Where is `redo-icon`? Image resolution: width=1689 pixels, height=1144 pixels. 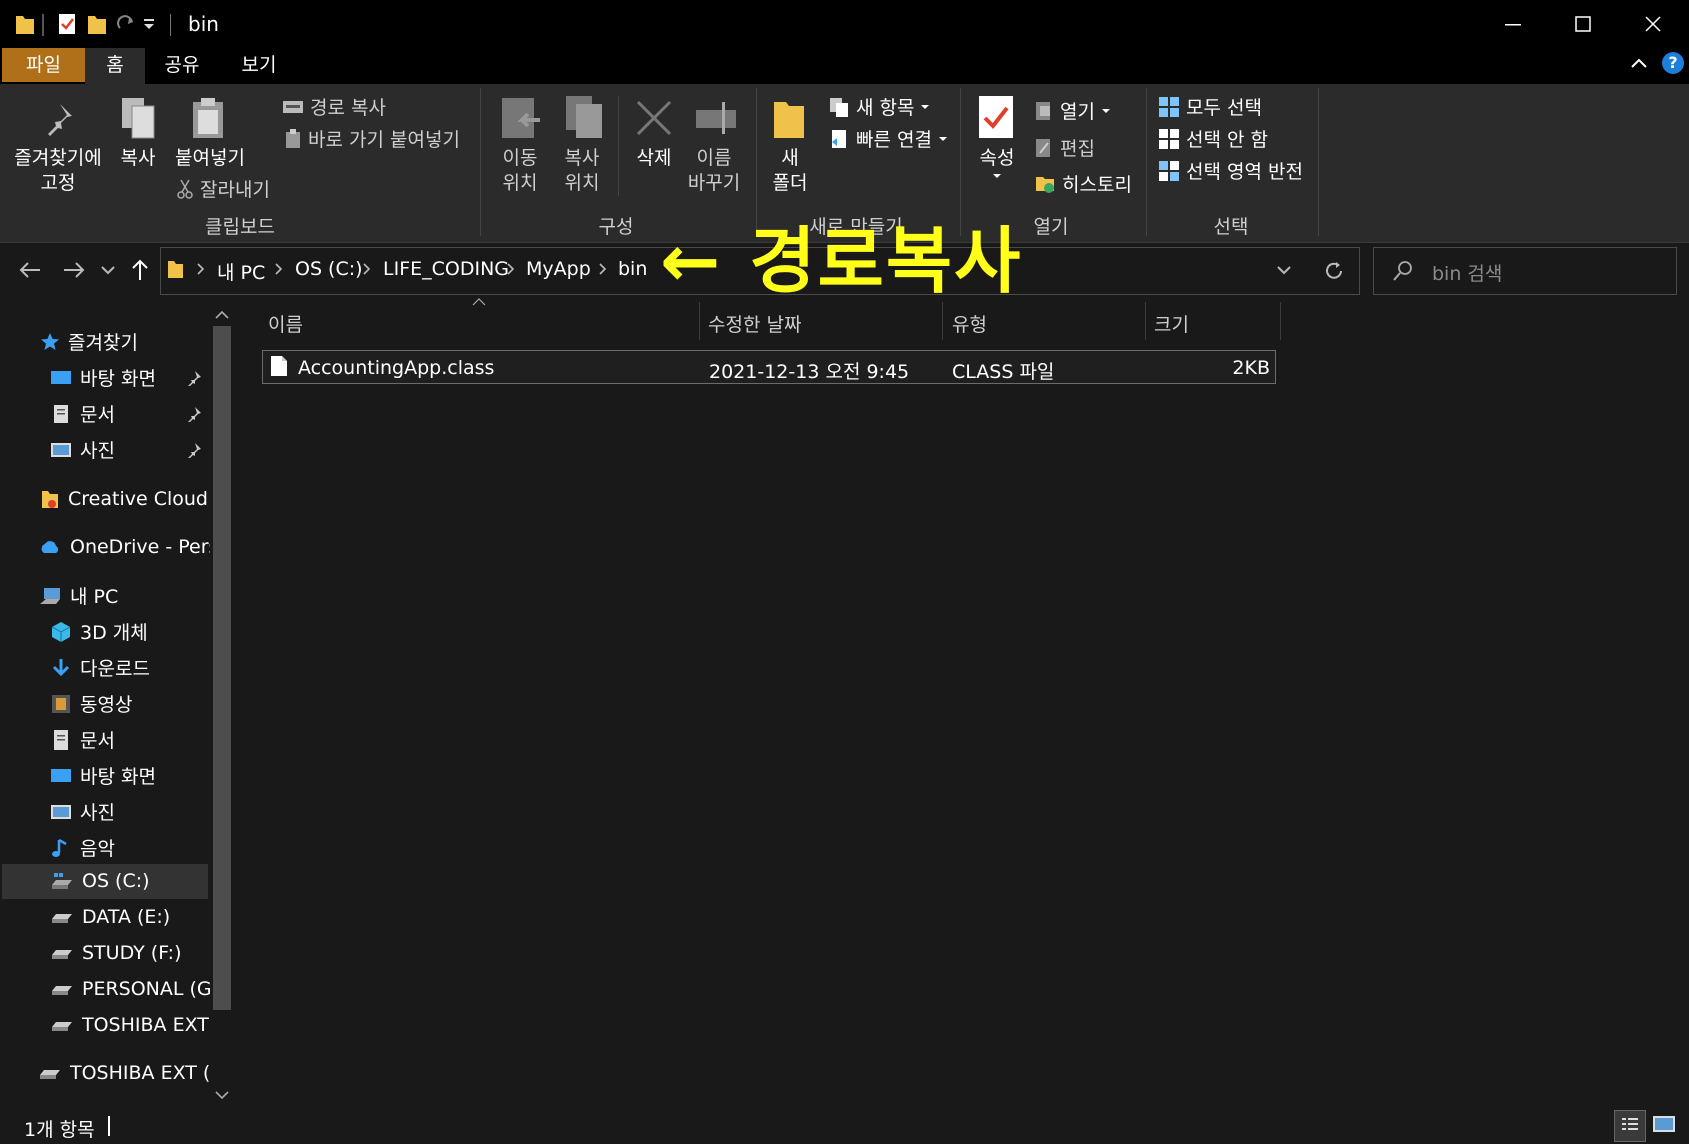 redo-icon is located at coordinates (127, 24).